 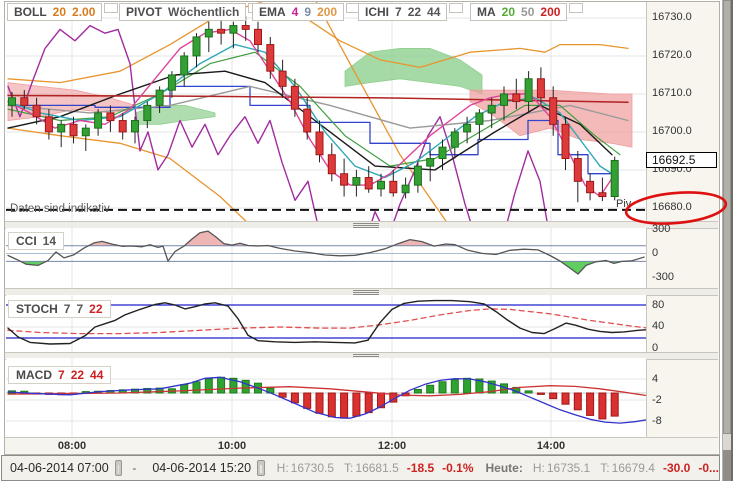 I want to click on indicator-param: 14, so click(x=49, y=241).